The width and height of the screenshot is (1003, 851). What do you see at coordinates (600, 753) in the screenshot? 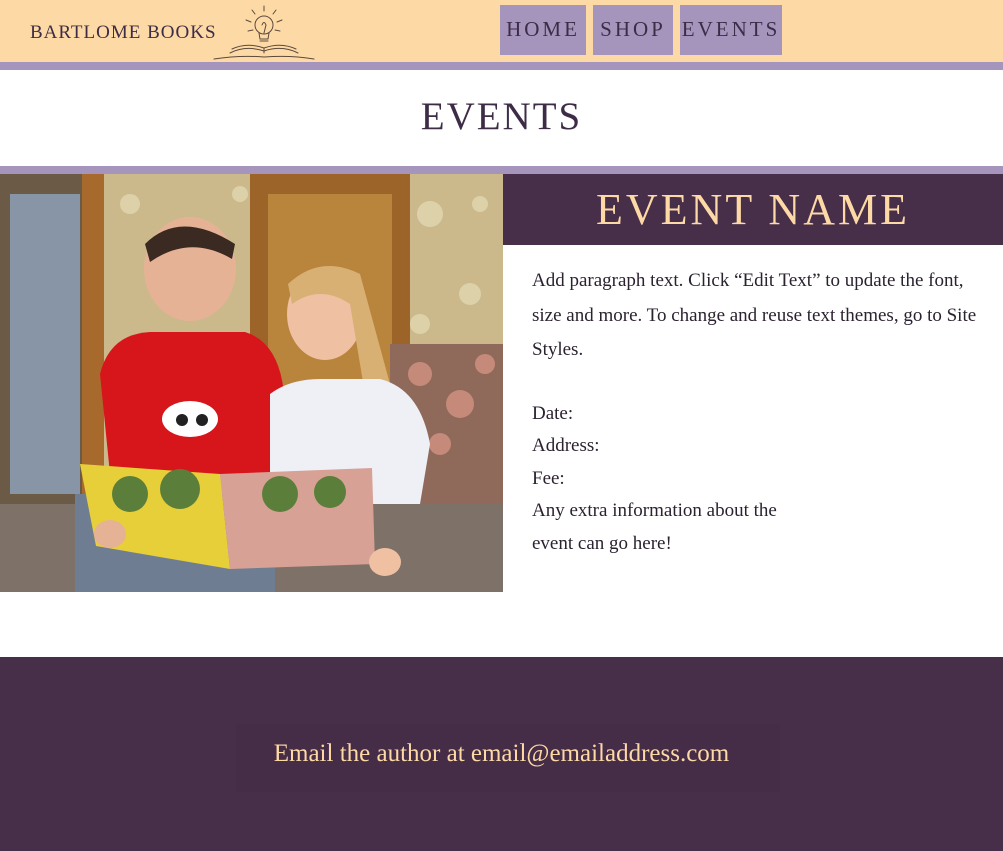
I see `footer-email-link: email@emailaddress.com` at bounding box center [600, 753].